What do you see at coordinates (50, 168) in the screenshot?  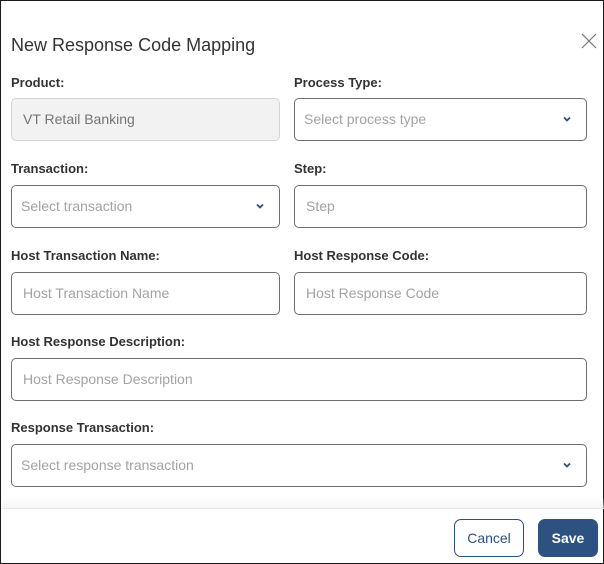 I see `transaction-label: Transaction:` at bounding box center [50, 168].